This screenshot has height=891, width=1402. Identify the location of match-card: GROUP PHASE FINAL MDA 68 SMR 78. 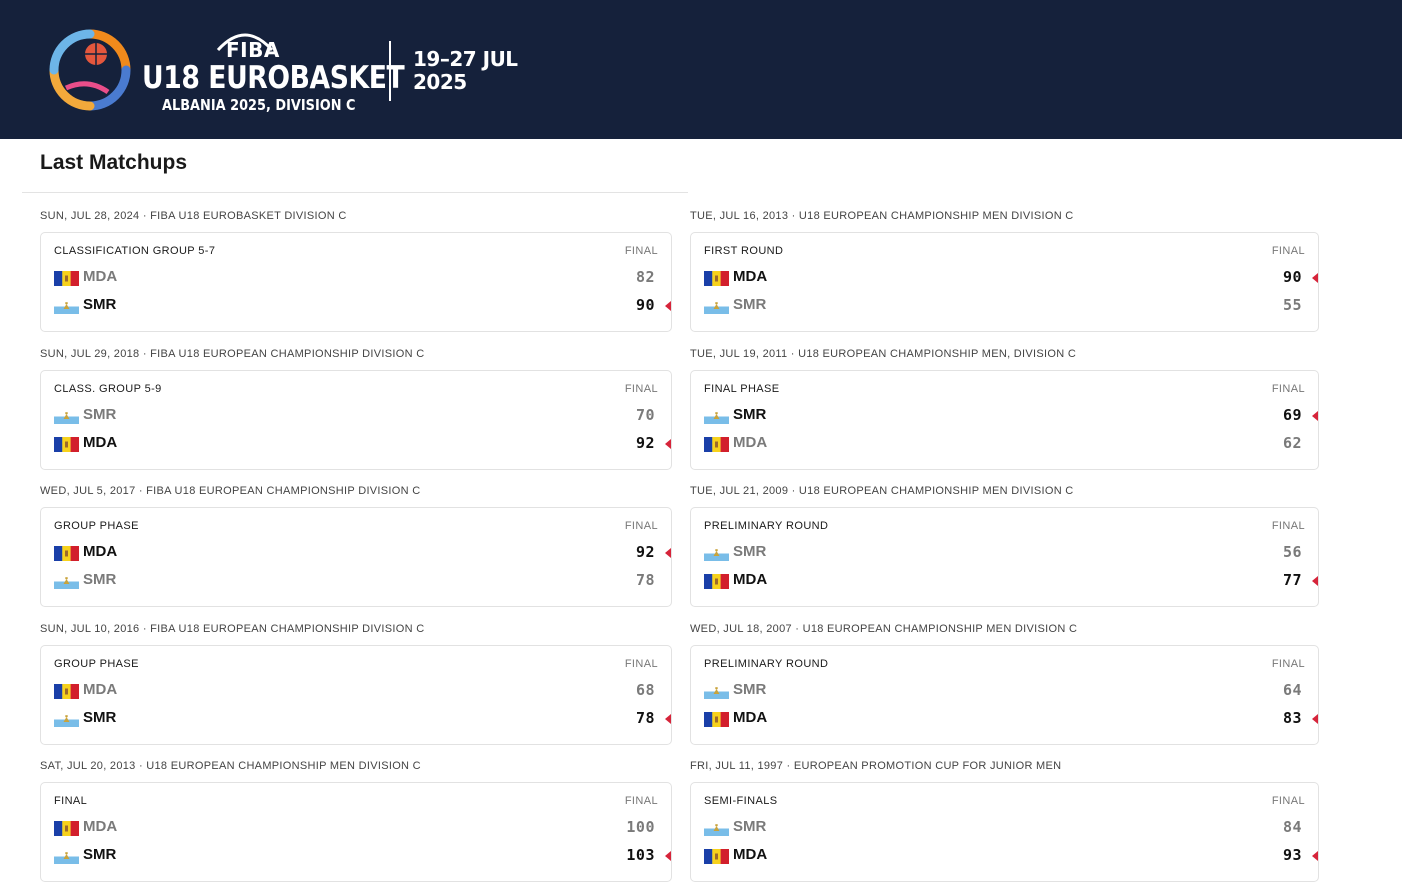
(356, 694).